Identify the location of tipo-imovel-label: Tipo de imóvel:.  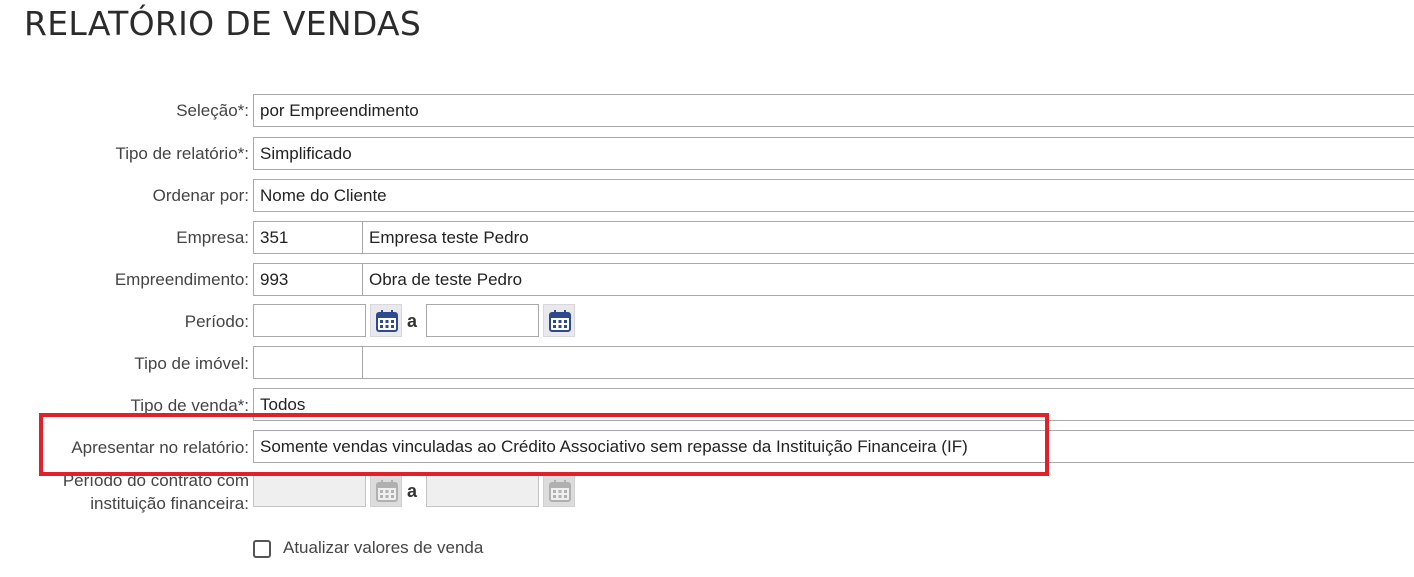
(191, 363).